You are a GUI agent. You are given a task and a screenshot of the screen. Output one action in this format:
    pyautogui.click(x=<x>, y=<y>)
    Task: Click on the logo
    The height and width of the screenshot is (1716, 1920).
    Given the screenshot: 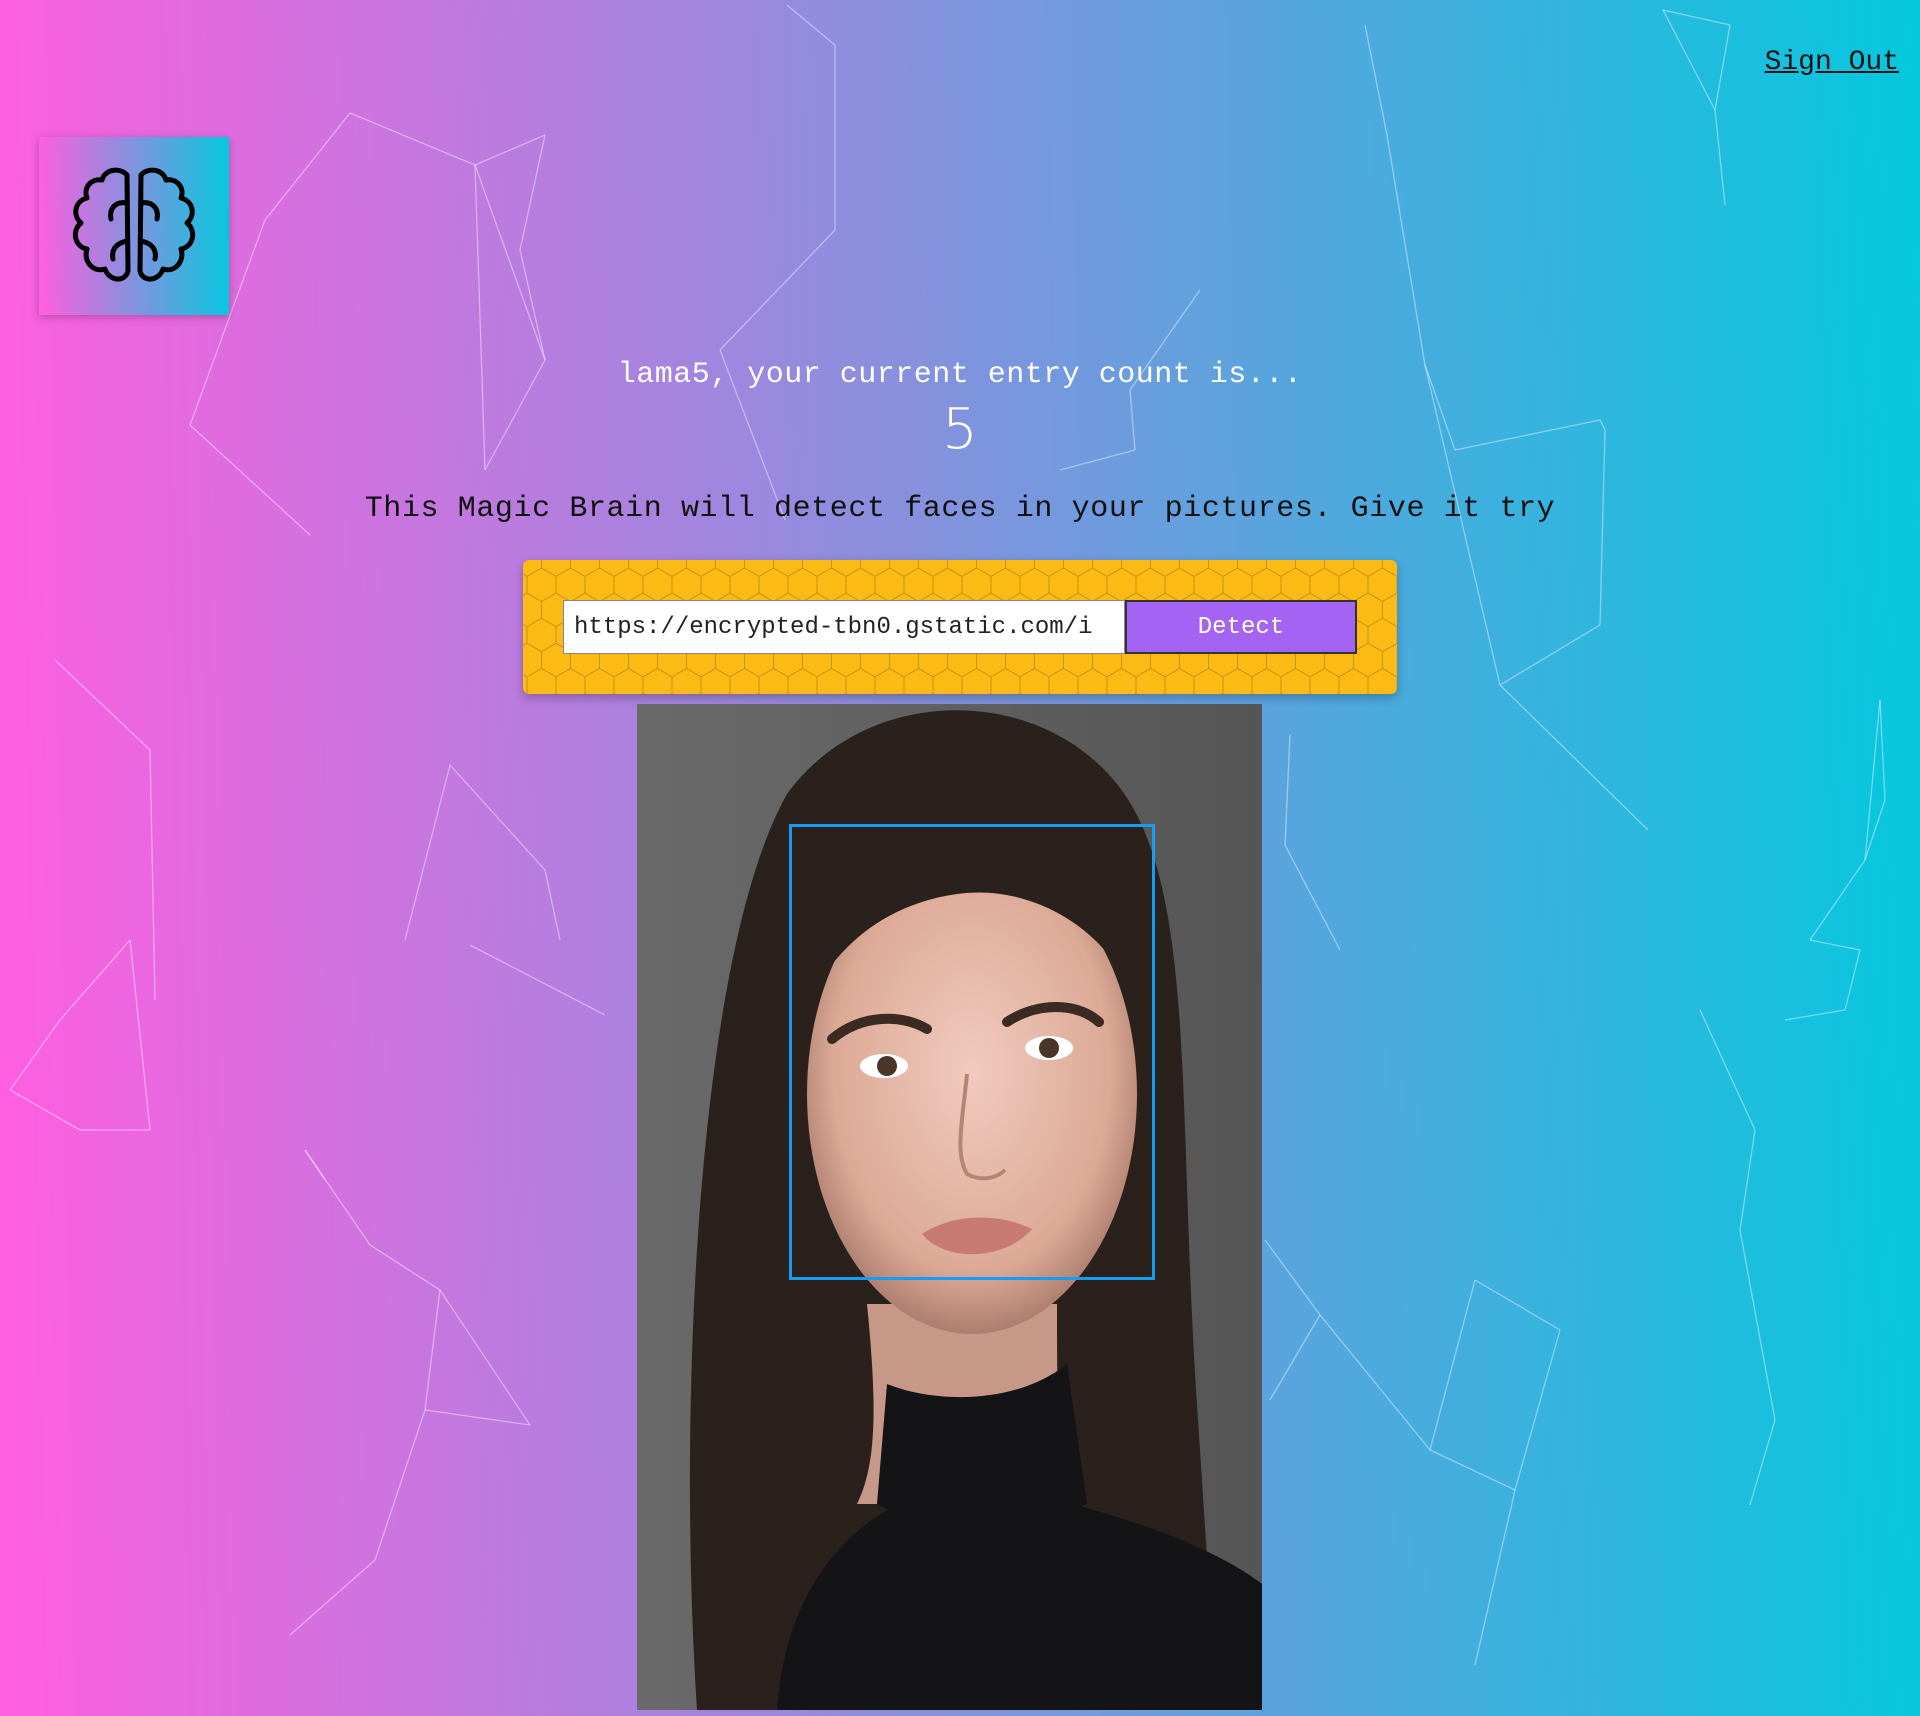 What is the action you would take?
    pyautogui.click(x=134, y=226)
    